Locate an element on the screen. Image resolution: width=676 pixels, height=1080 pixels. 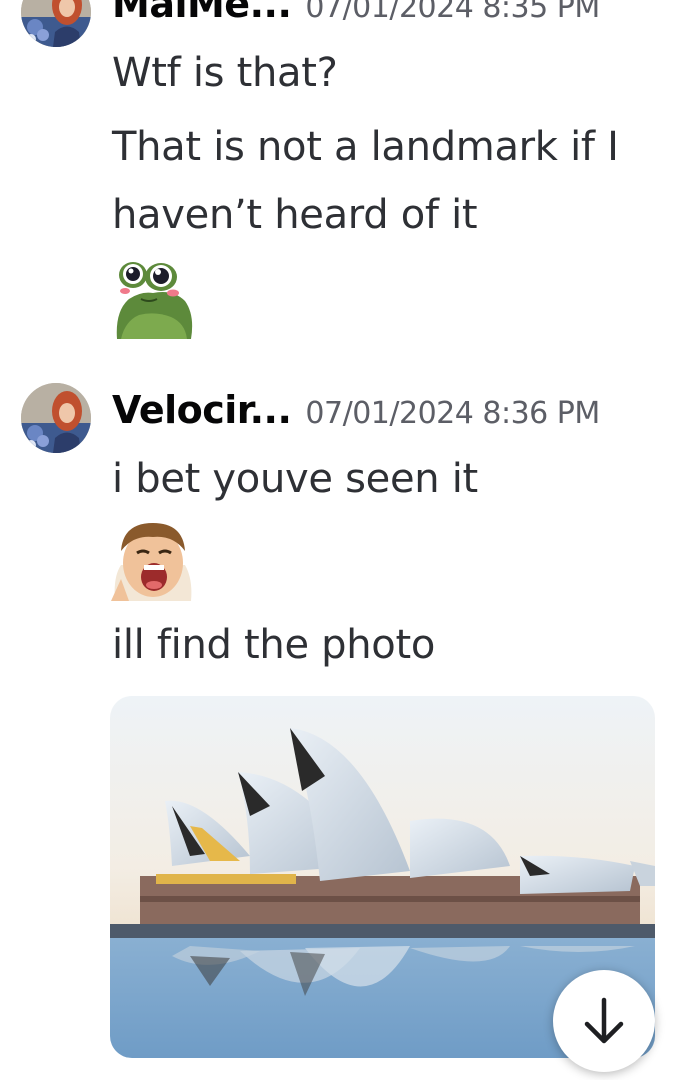
message-header: MaiMe... 07/01/2024 8:35 PM is located at coordinates (384, 14).